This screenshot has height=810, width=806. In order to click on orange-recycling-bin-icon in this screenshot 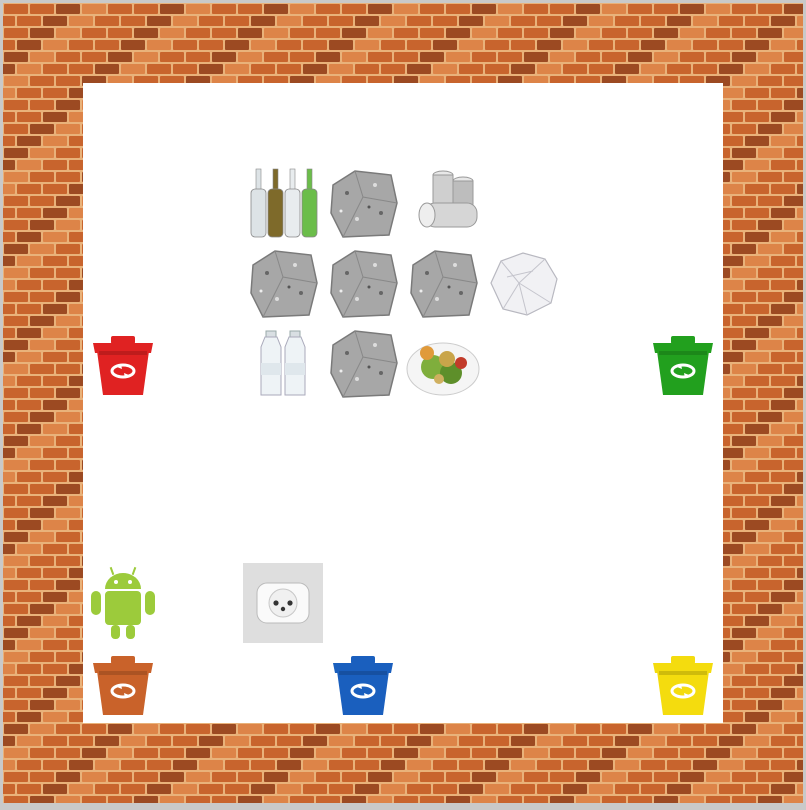, I will do `click(123, 683)`.